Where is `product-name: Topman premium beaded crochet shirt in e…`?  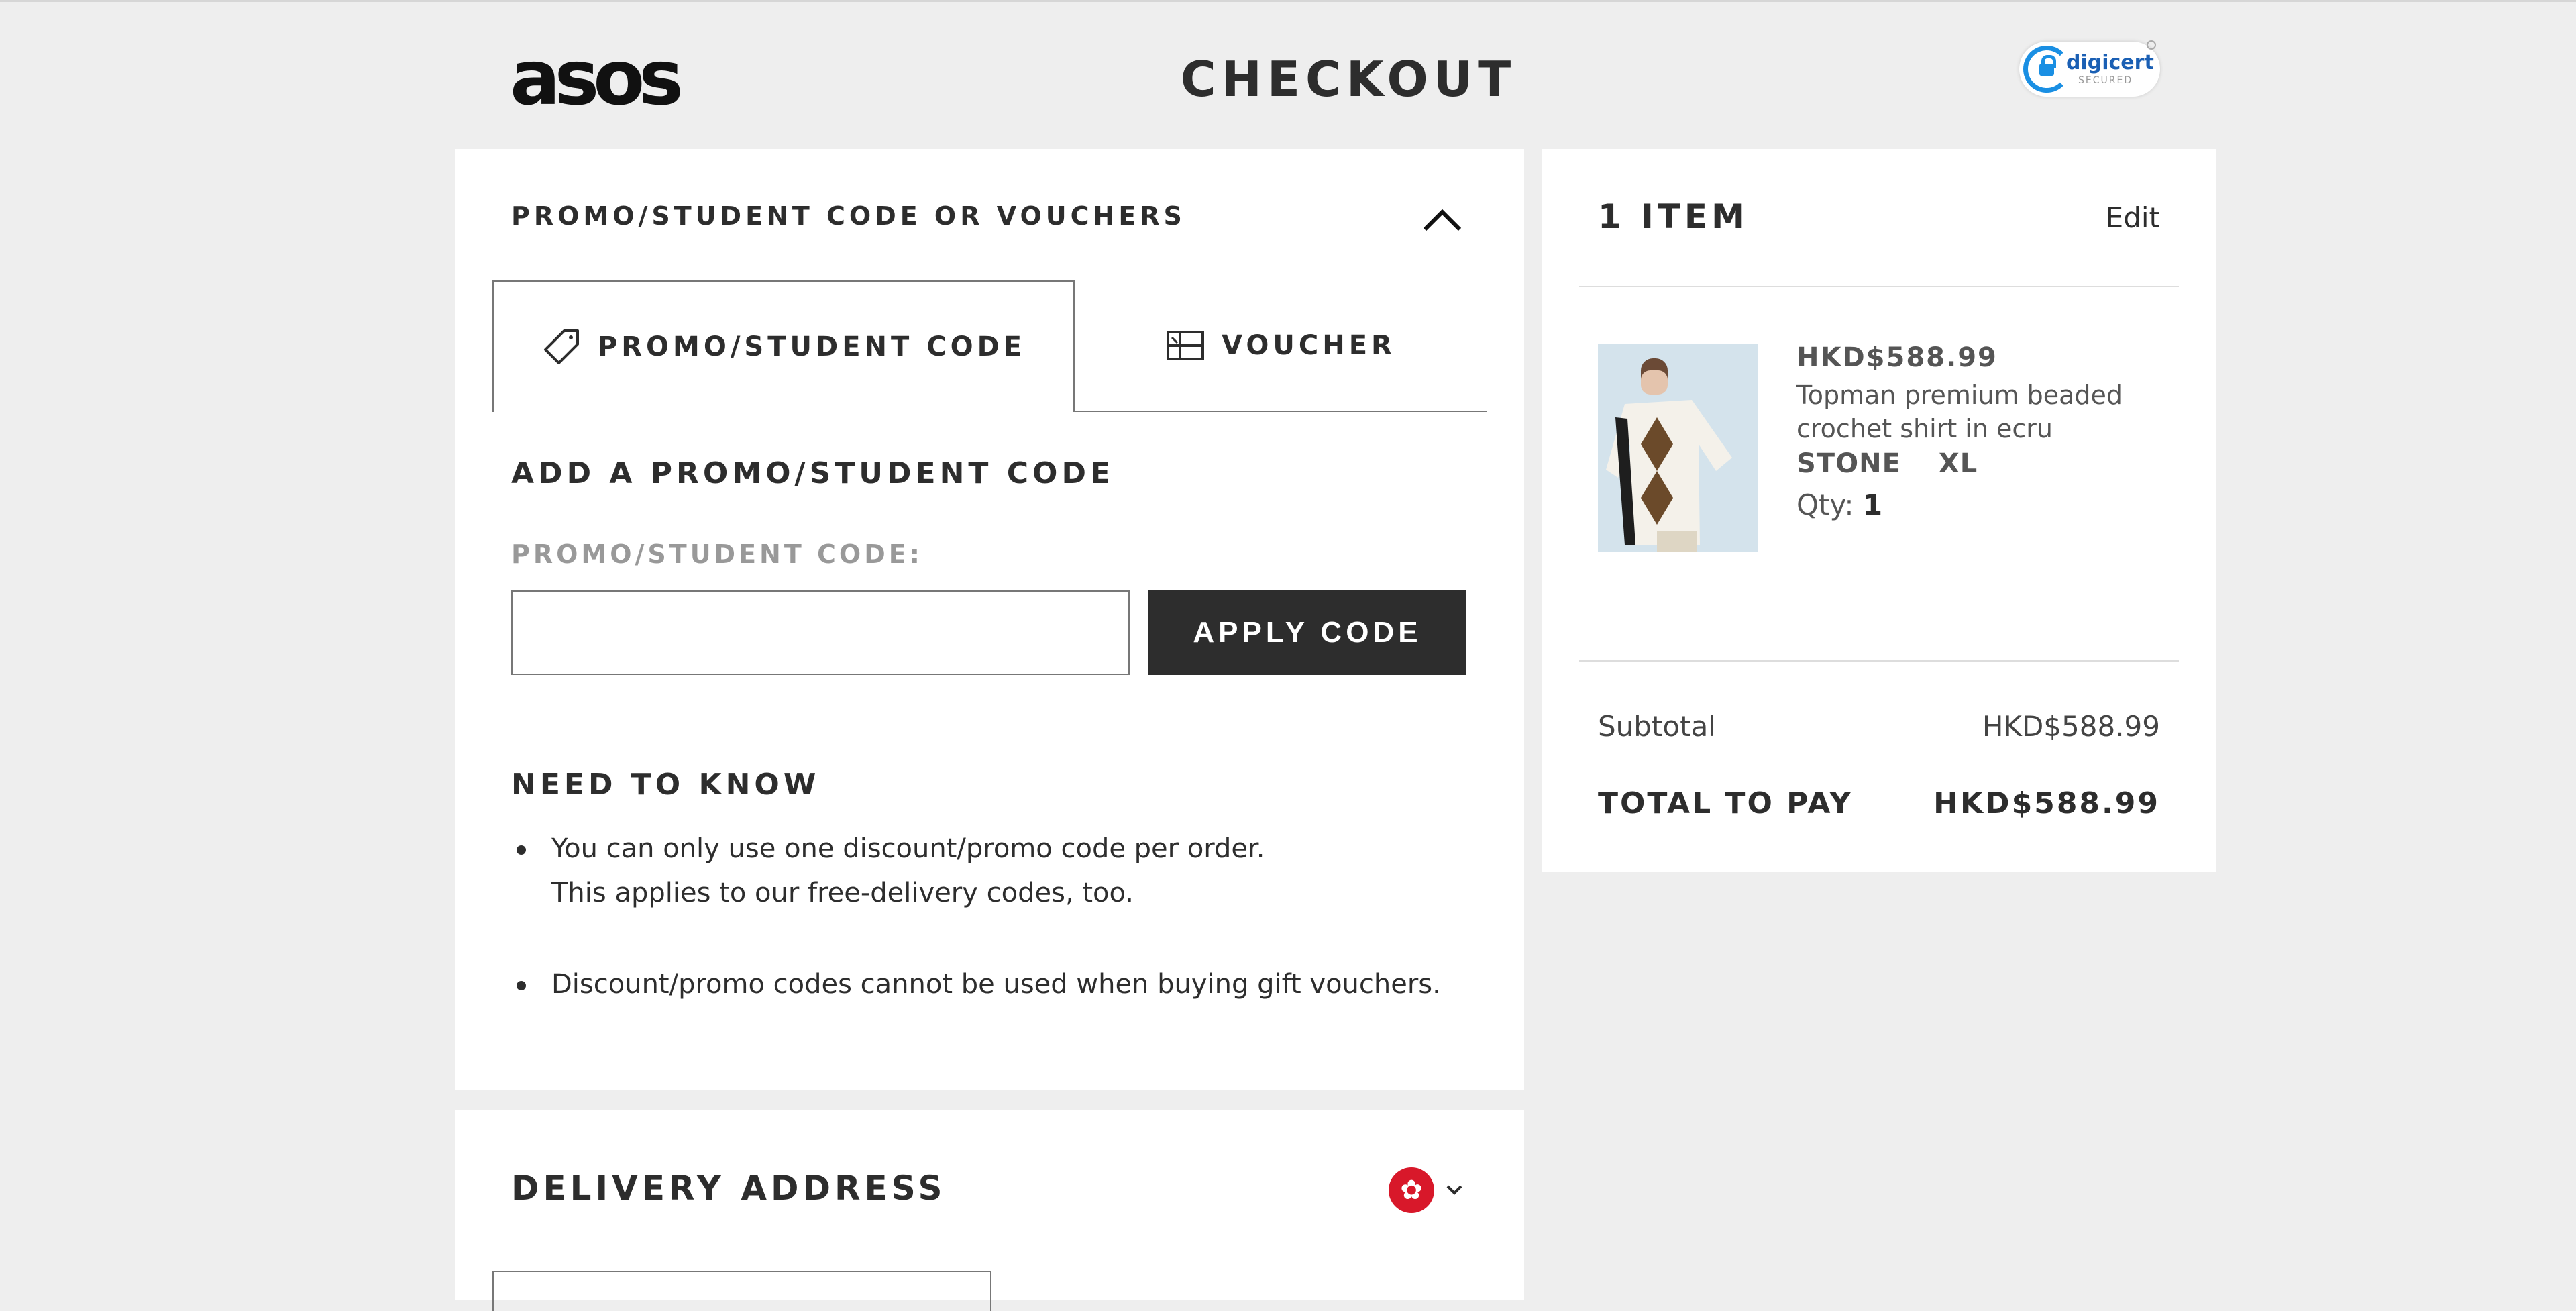 product-name: Topman premium beaded crochet shirt in e… is located at coordinates (1970, 411).